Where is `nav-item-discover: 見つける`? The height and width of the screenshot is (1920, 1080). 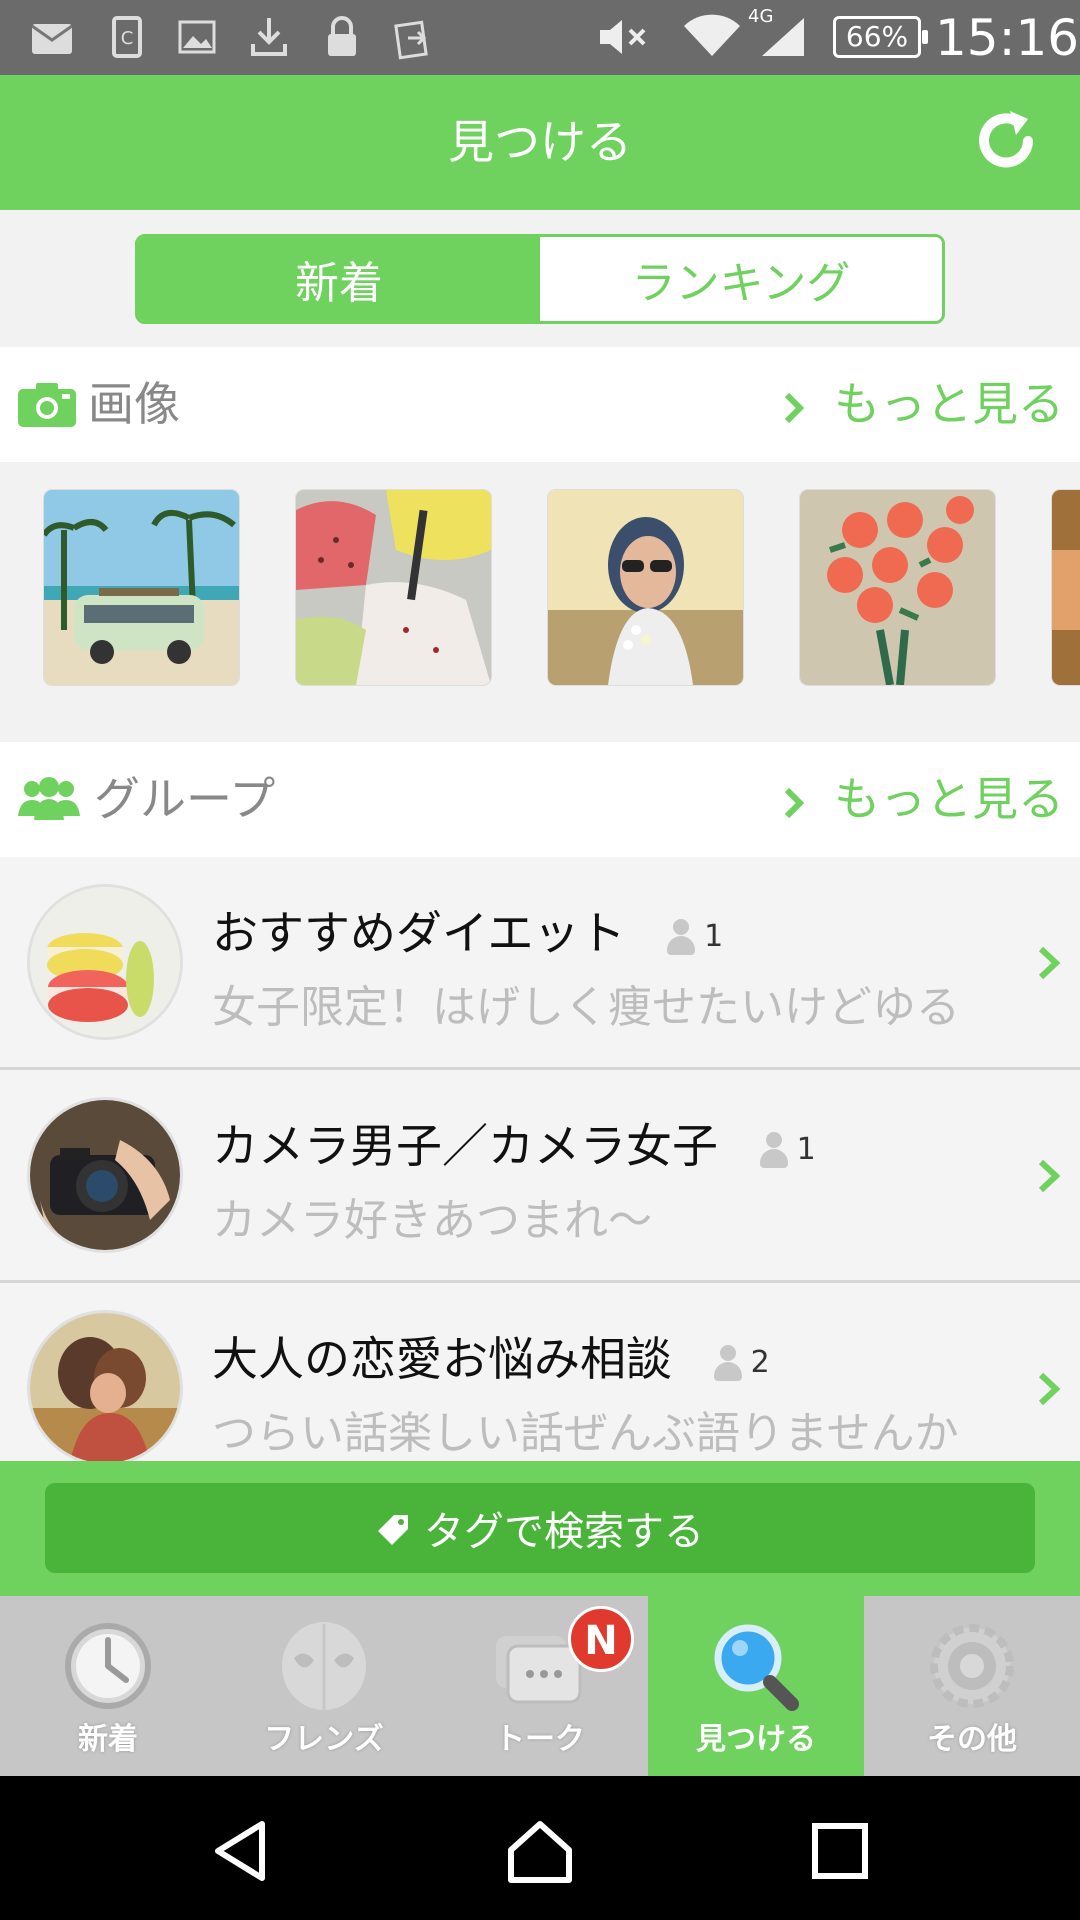 nav-item-discover: 見つける is located at coordinates (756, 1686).